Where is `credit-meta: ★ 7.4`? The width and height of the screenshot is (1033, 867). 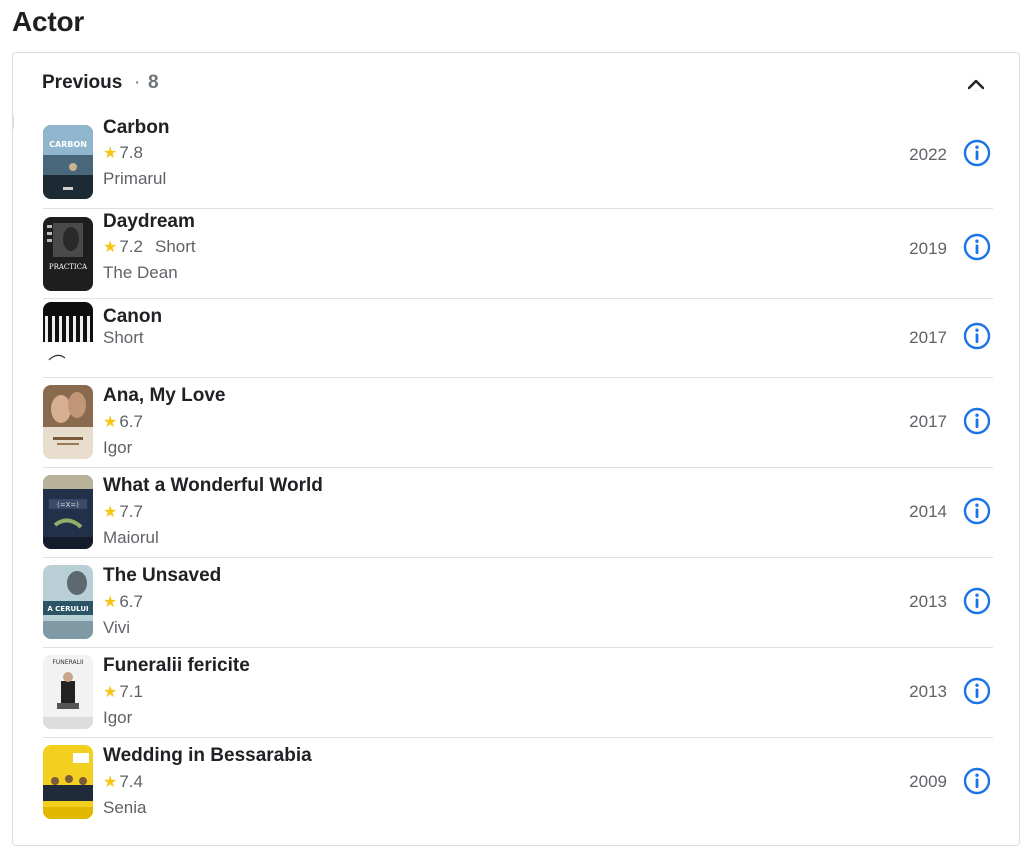 credit-meta: ★ 7.4 is located at coordinates (123, 782).